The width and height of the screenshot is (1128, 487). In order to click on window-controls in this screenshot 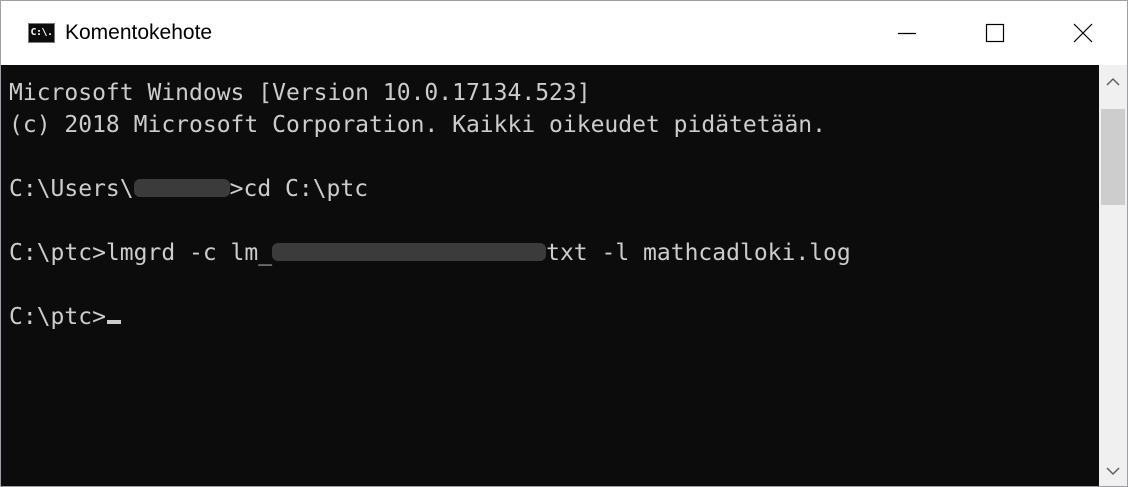, I will do `click(995, 33)`.